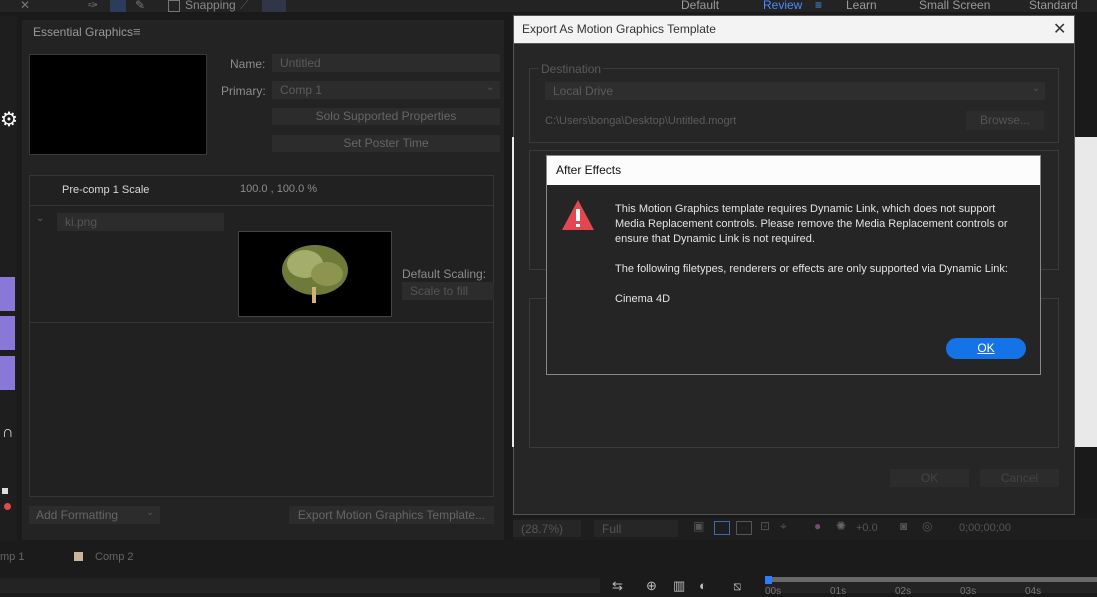  I want to click on gear-icon: ⚙, so click(9, 120).